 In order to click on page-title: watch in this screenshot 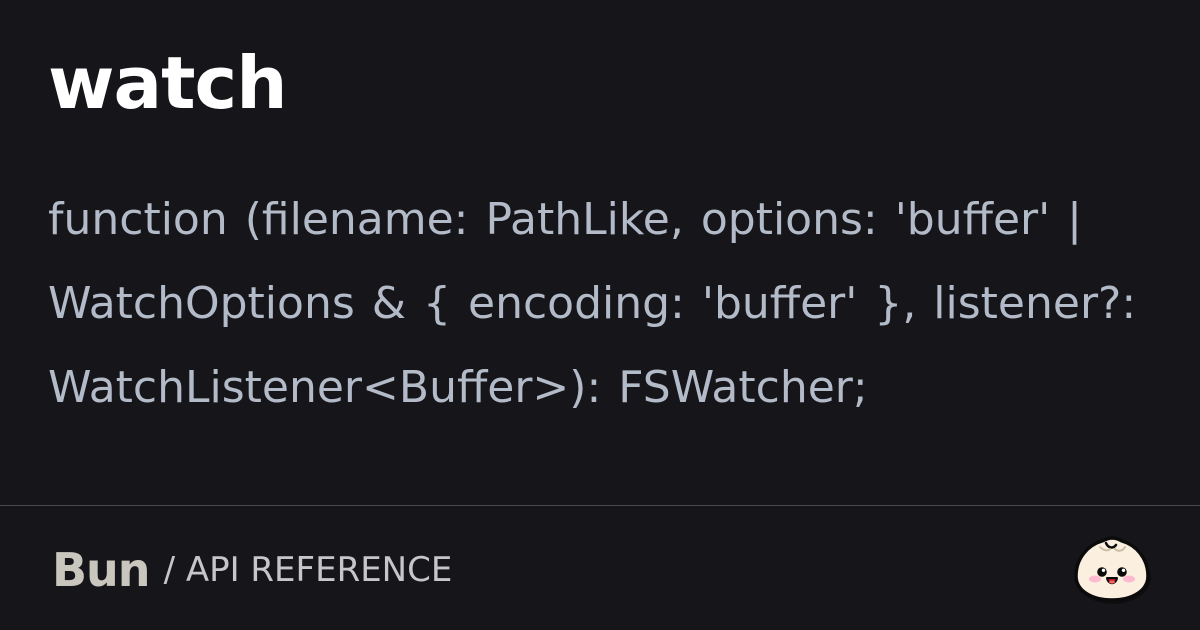, I will do `click(167, 83)`.